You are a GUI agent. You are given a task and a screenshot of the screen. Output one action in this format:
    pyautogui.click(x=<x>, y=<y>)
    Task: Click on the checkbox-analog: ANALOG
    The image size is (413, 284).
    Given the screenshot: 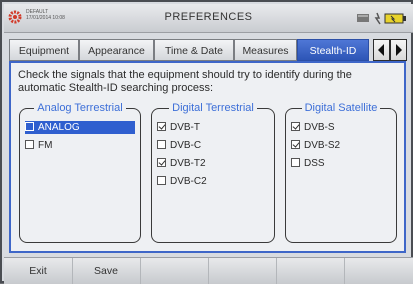 What is the action you would take?
    pyautogui.click(x=80, y=127)
    